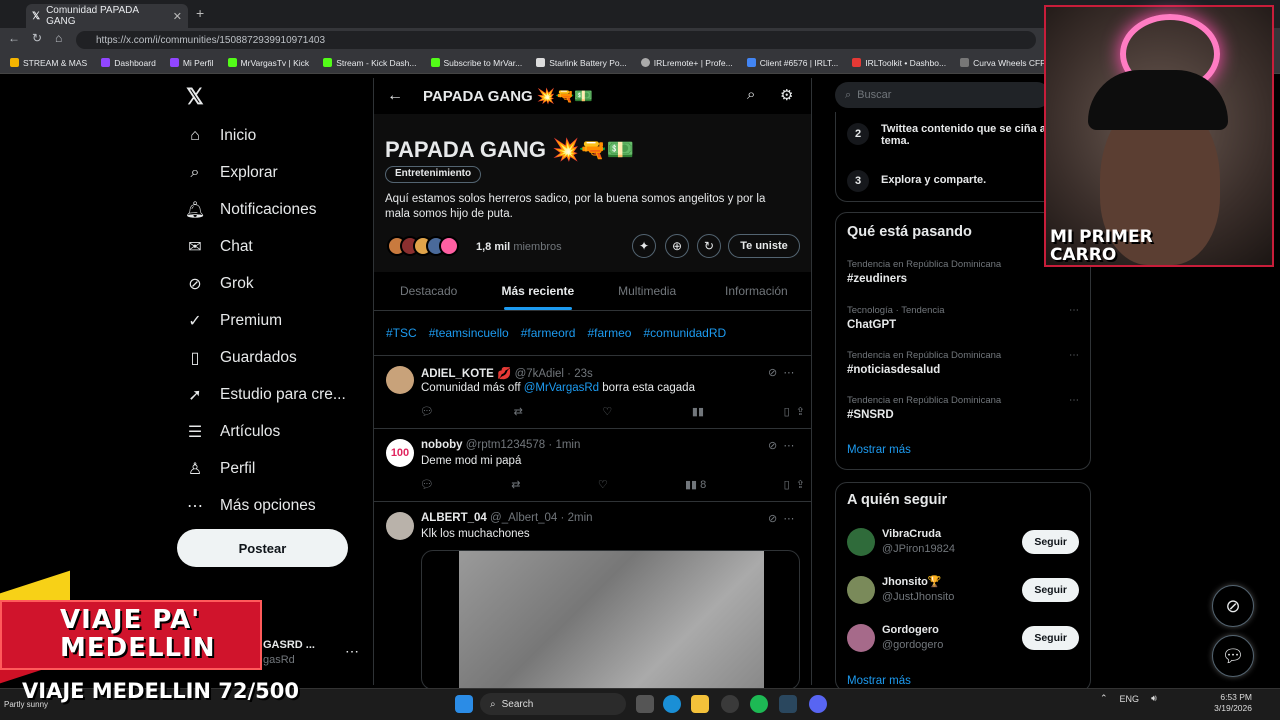 Image resolution: width=1280 pixels, height=720 pixels. Describe the element at coordinates (709, 246) in the screenshot. I see `share-icon: ↻` at that location.